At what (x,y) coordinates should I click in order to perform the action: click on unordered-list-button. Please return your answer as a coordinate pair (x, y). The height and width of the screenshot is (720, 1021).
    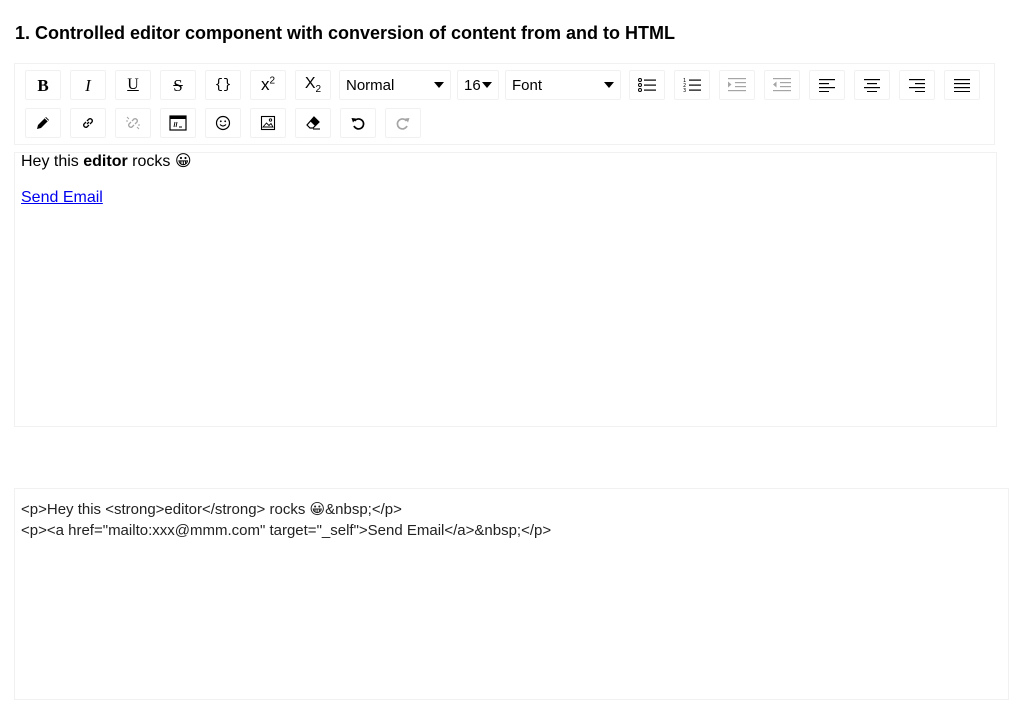
    Looking at the image, I should click on (647, 85).